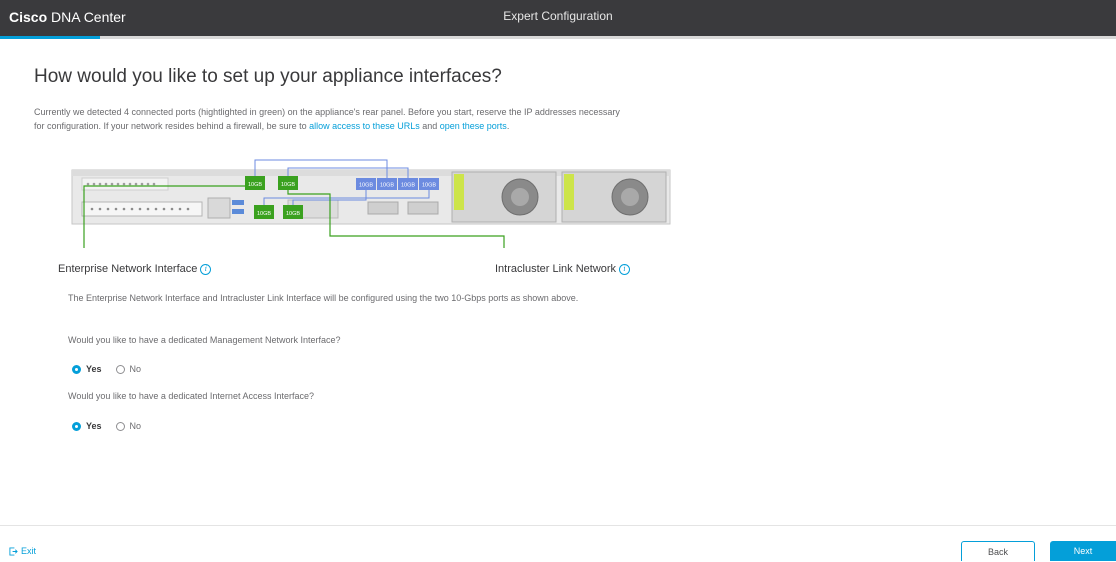  I want to click on management-no-label: No, so click(136, 369).